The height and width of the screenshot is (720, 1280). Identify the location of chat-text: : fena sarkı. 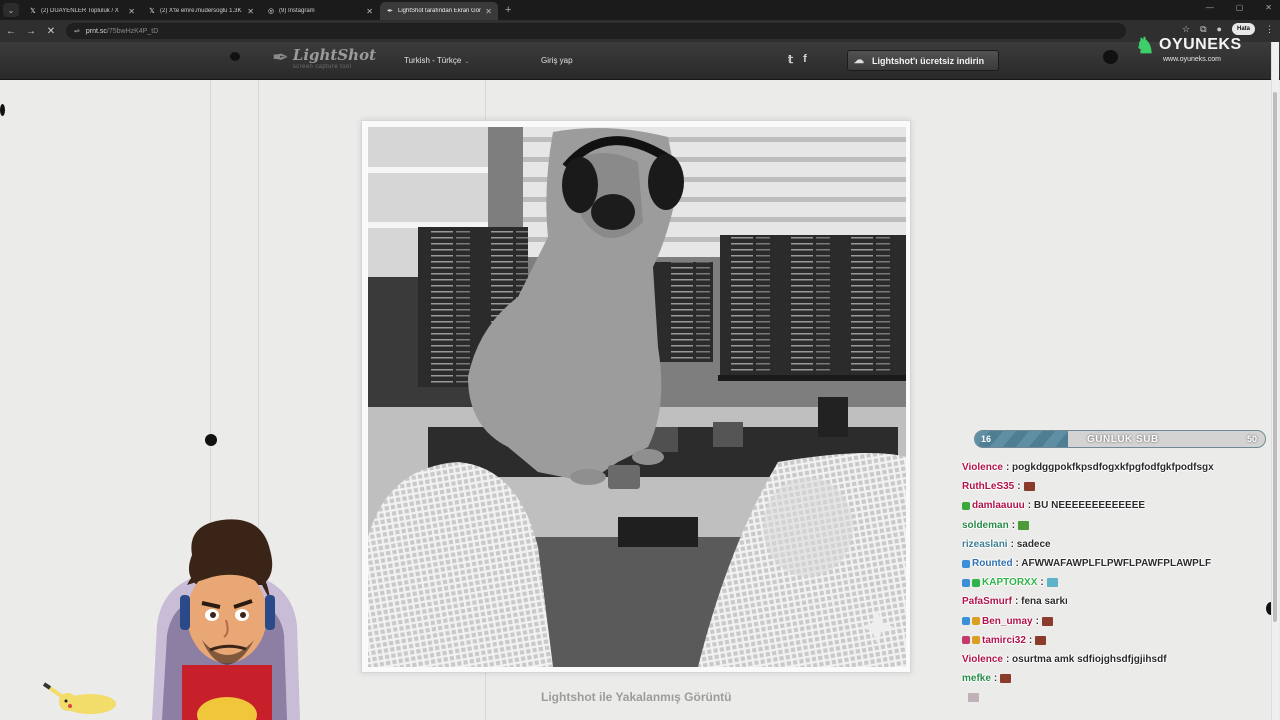
(1041, 602).